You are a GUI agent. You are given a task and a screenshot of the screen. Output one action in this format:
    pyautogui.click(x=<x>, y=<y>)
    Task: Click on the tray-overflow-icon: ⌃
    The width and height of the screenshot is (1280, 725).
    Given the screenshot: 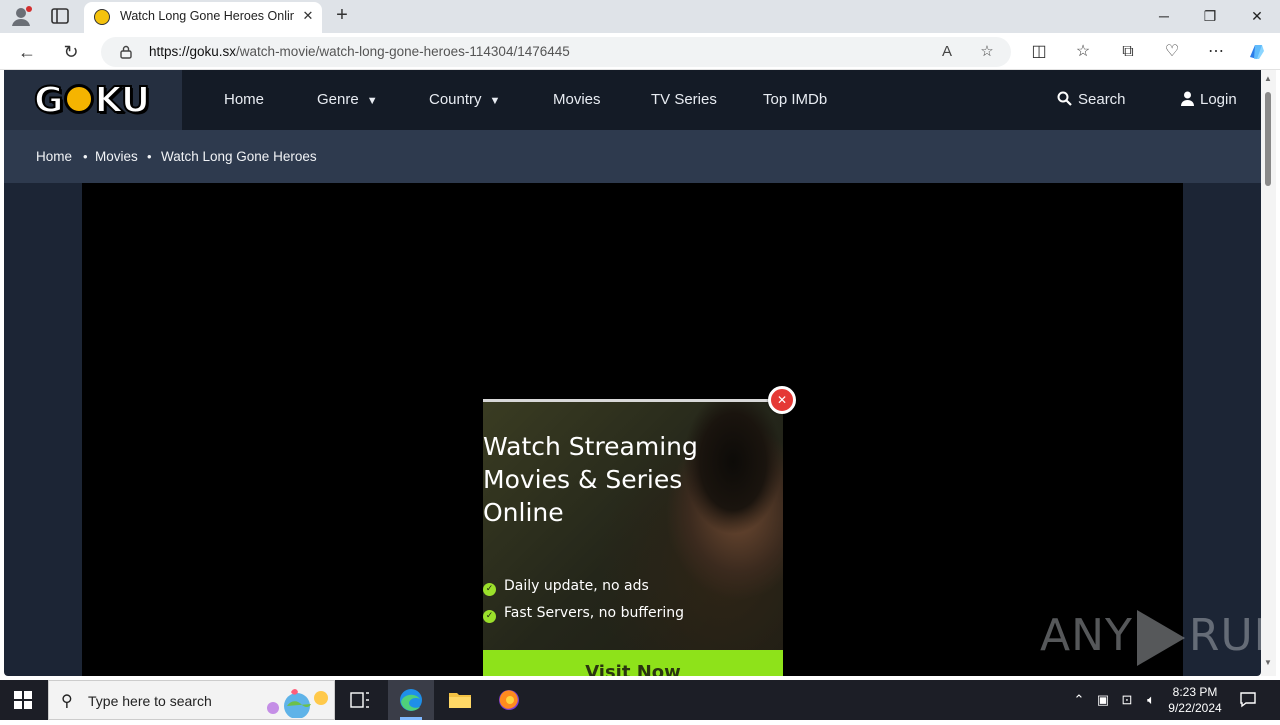 What is the action you would take?
    pyautogui.click(x=1079, y=700)
    